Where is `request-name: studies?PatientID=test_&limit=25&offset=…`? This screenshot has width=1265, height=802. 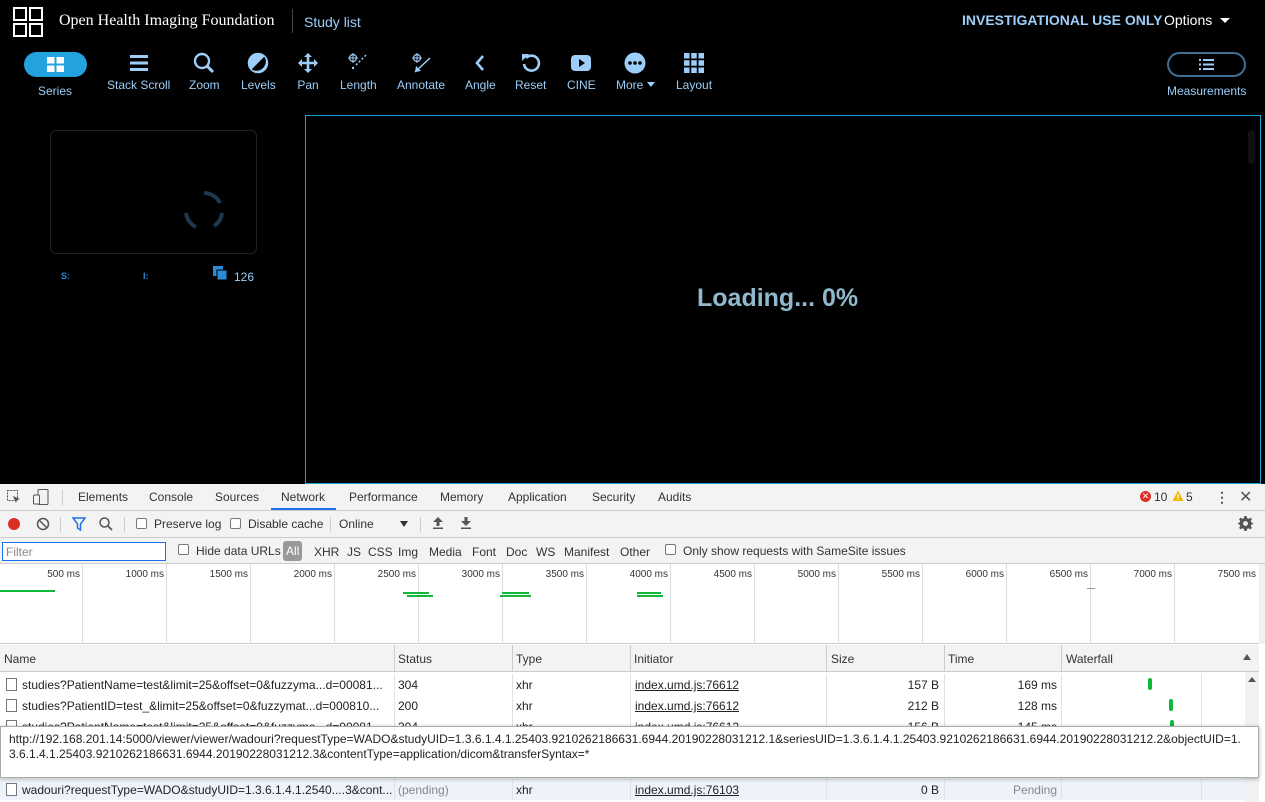
request-name: studies?PatientID=test_&limit=25&offset=… is located at coordinates (207, 706).